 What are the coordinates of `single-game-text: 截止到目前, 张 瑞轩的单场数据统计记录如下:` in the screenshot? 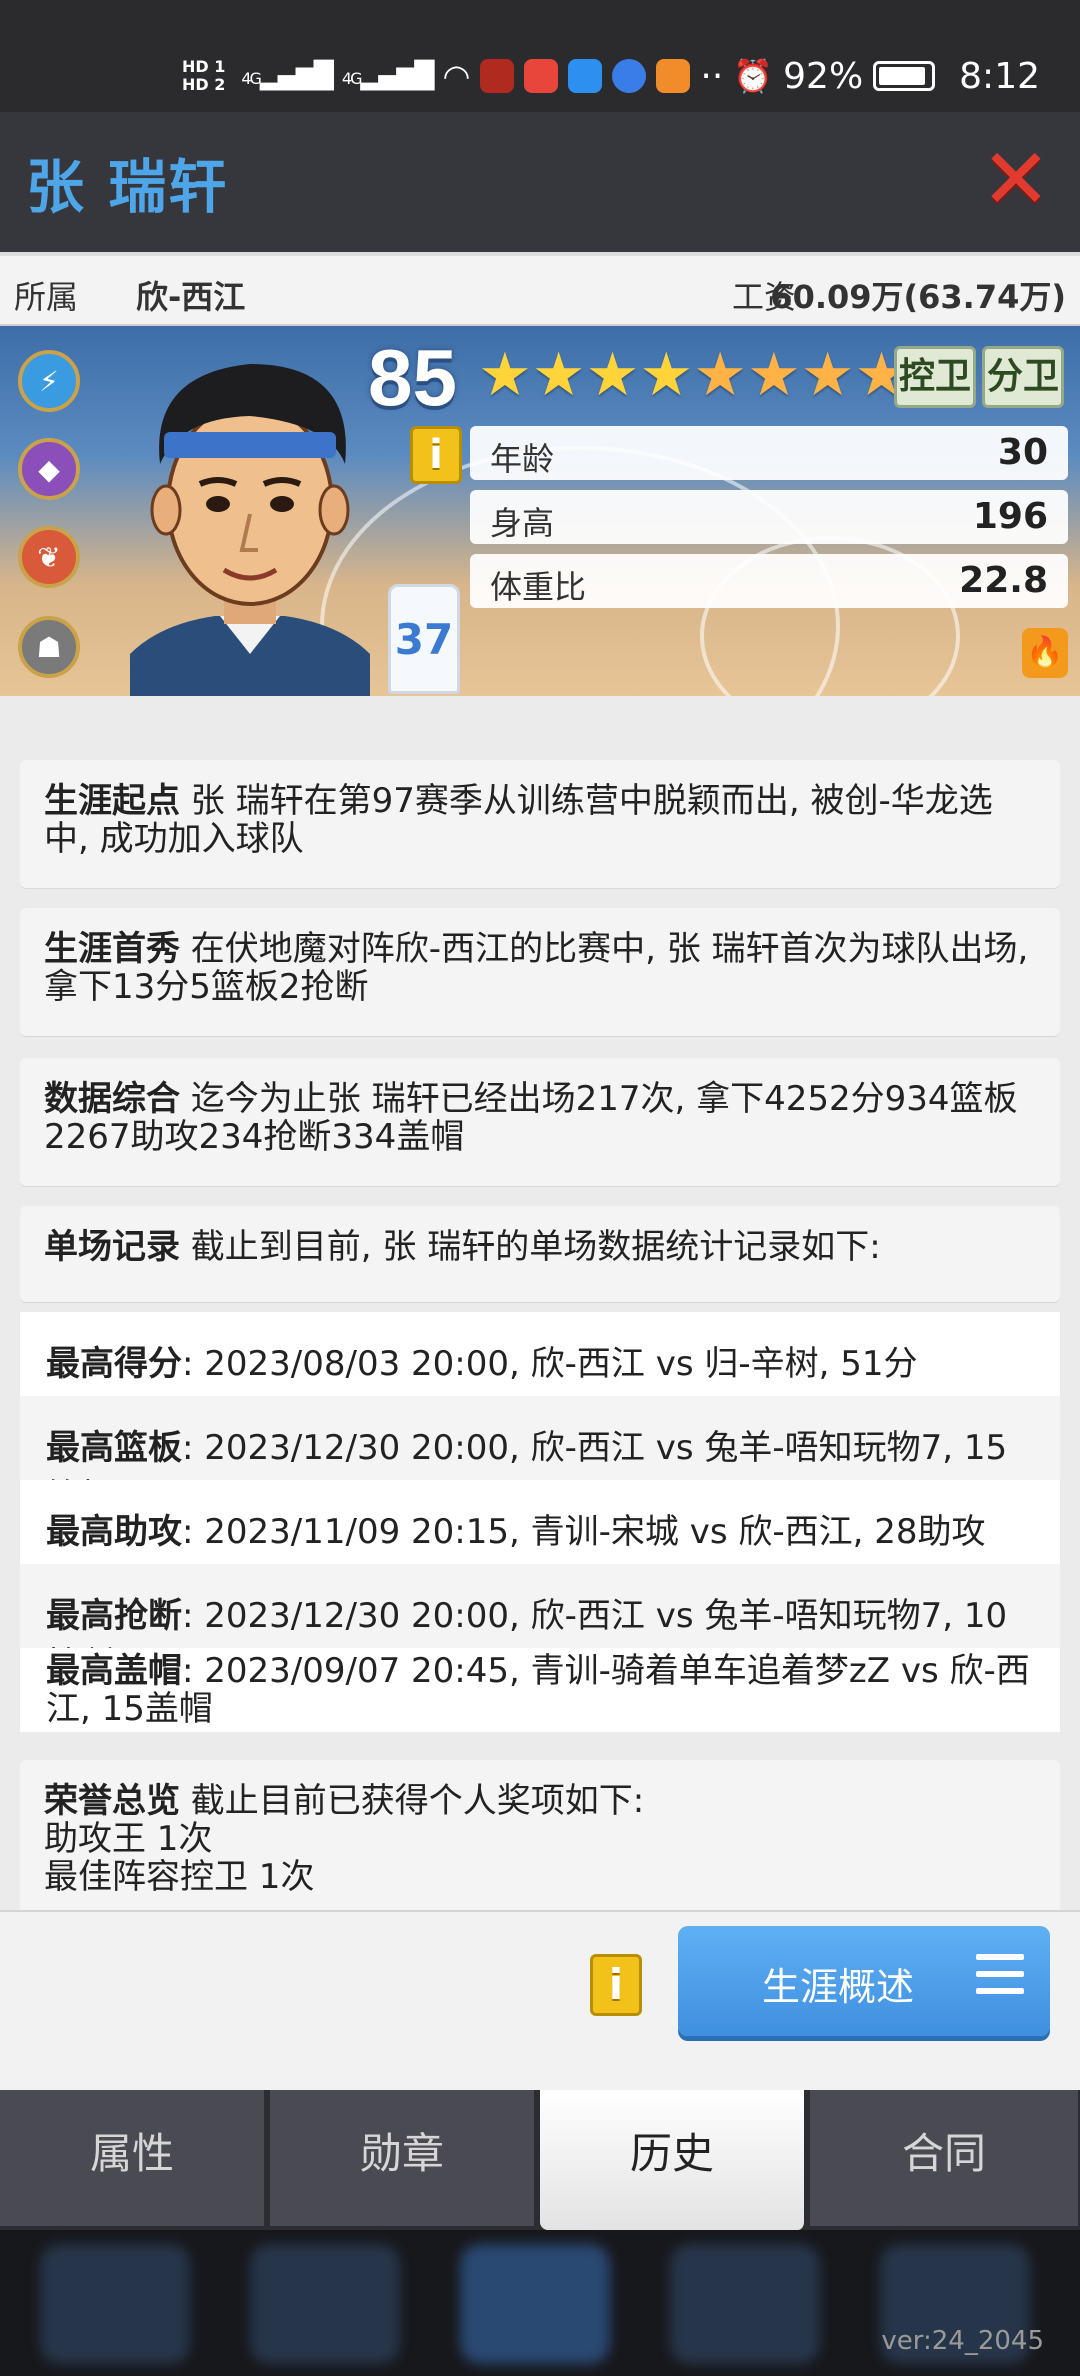 It's located at (530, 1247).